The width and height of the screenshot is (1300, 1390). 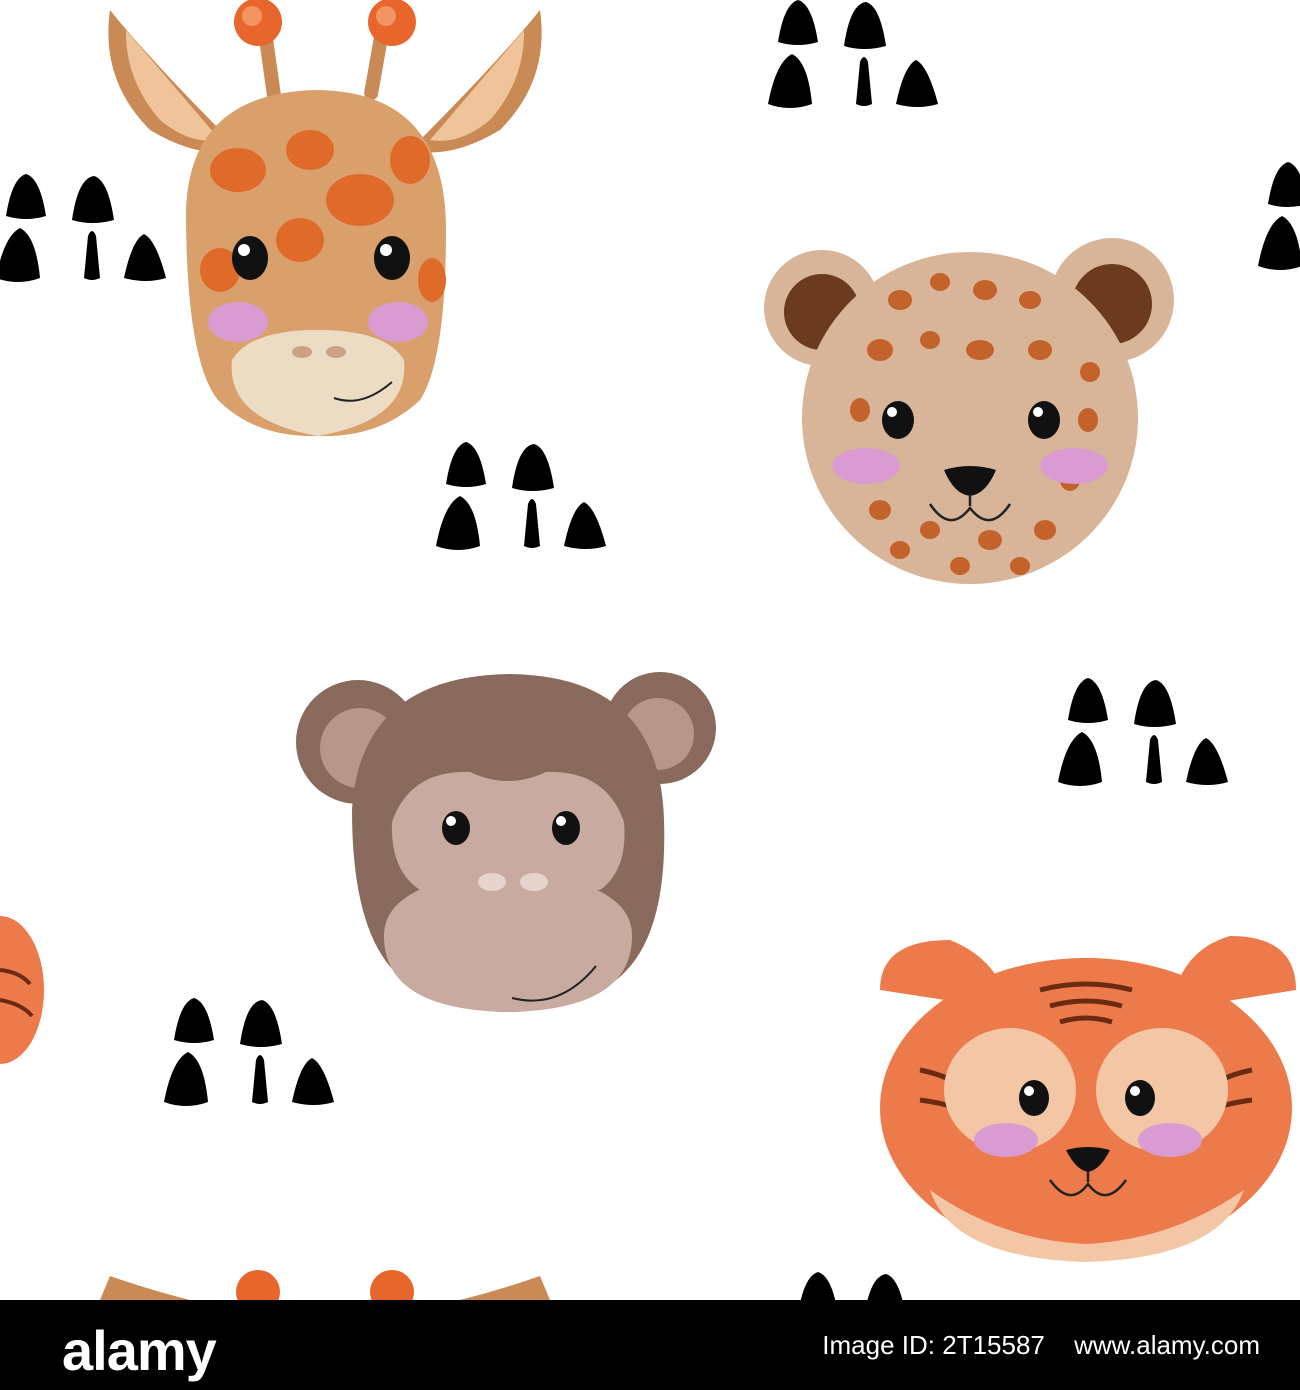 What do you see at coordinates (521, 496) in the screenshot?
I see `triangle-cluster-center` at bounding box center [521, 496].